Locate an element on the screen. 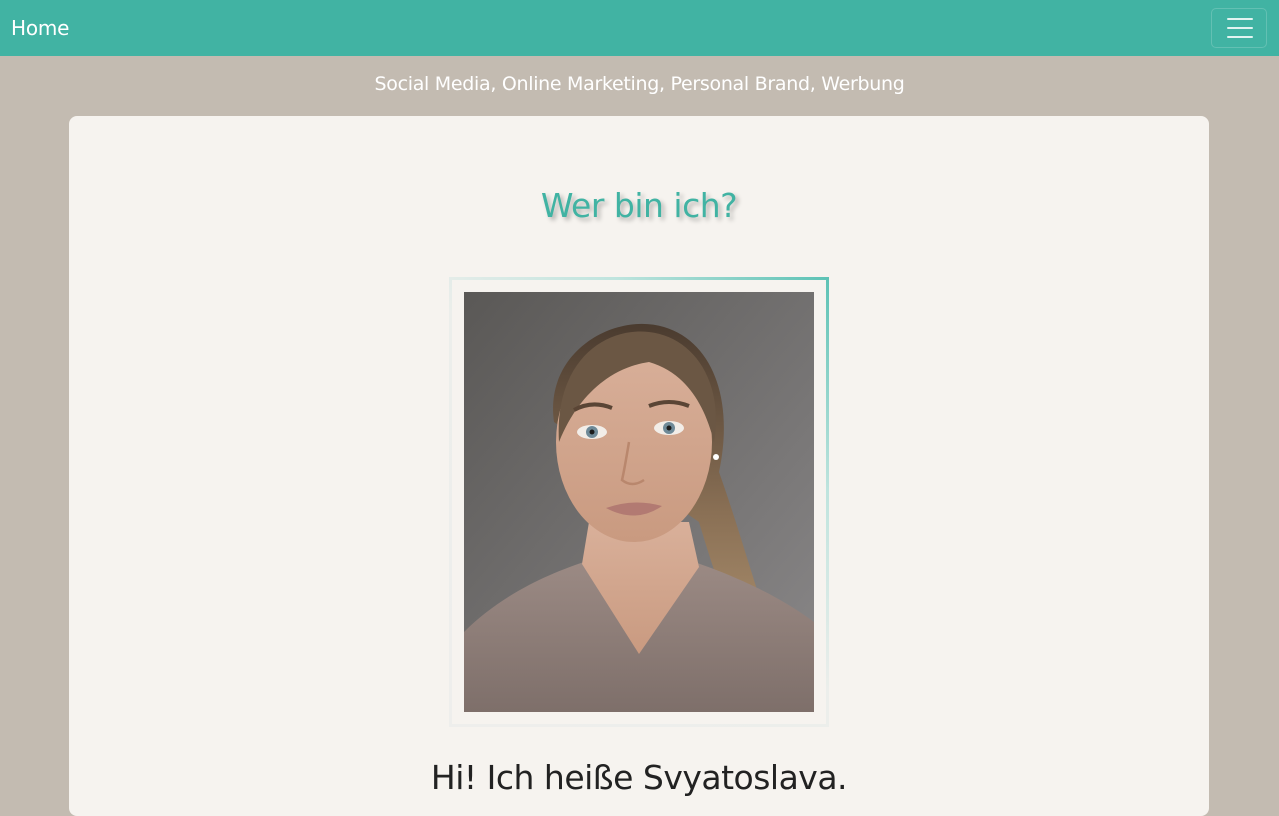 Image resolution: width=1279 pixels, height=816 pixels. menu-toggle-button is located at coordinates (1239, 28).